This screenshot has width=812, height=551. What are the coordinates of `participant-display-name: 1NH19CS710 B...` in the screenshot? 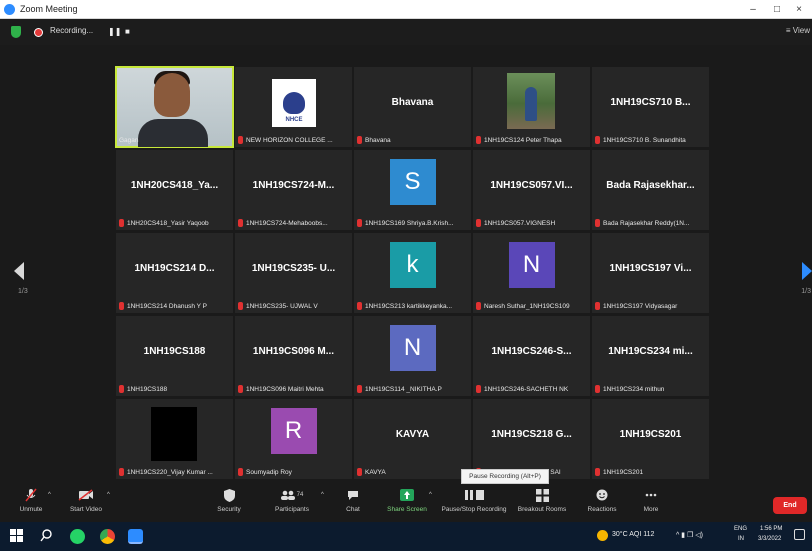 It's located at (650, 102).